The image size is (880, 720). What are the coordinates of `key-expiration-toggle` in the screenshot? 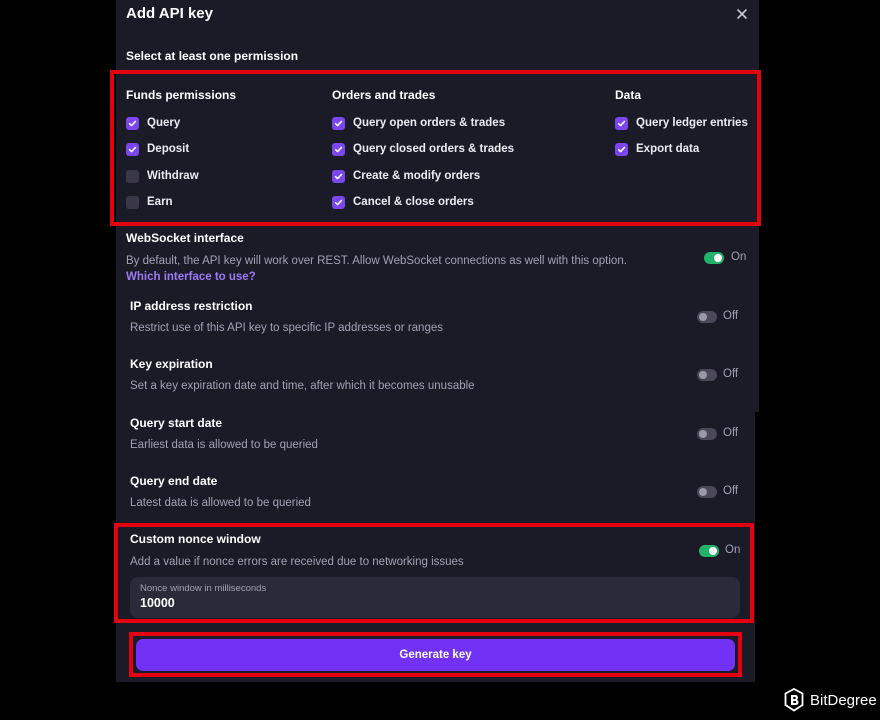 It's located at (707, 375).